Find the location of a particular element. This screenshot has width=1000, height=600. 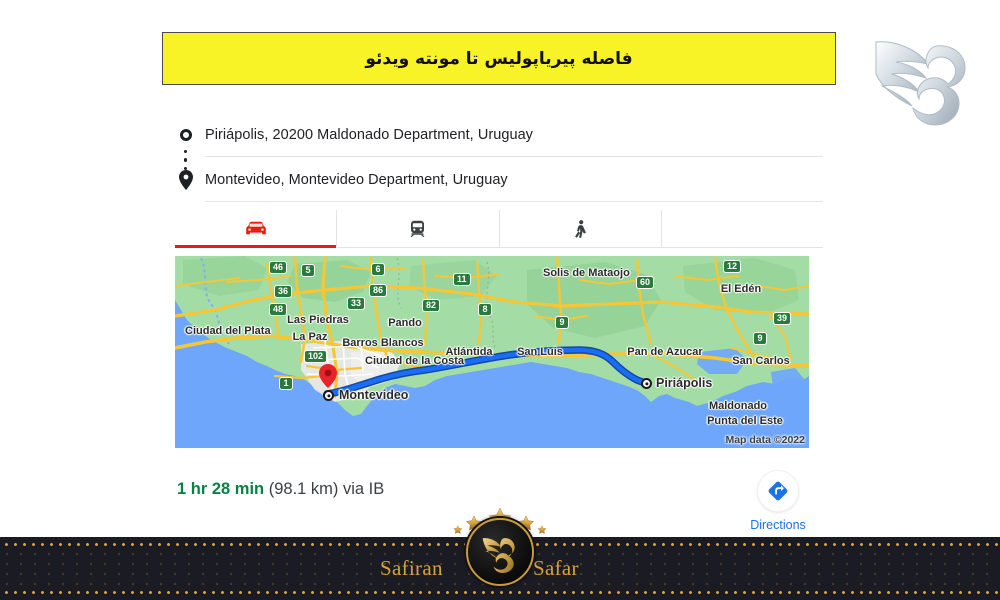

brand-name-first: Safiran is located at coordinates (411, 568).